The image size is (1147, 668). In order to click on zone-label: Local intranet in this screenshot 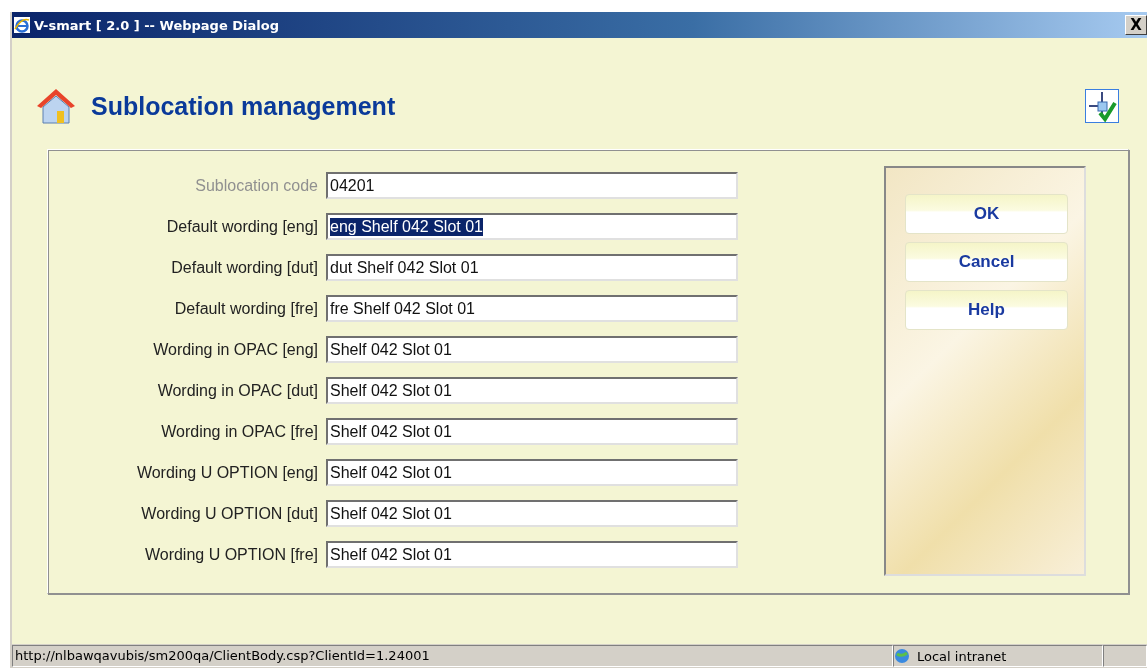, I will do `click(962, 656)`.